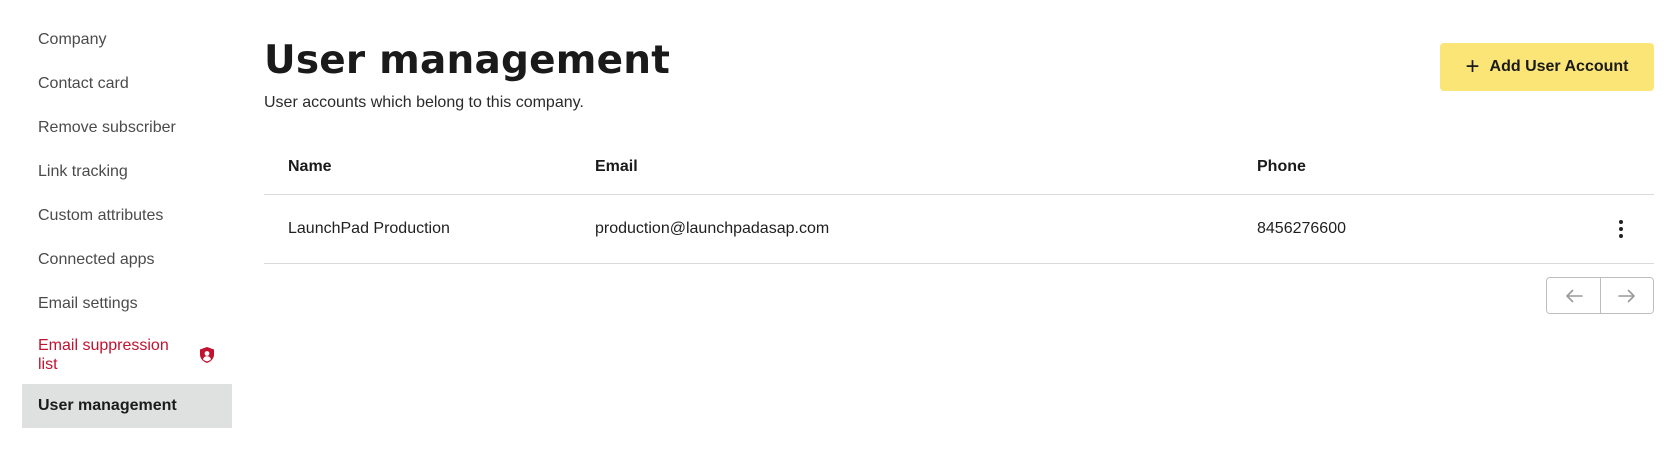 The height and width of the screenshot is (457, 1675). What do you see at coordinates (207, 355) in the screenshot?
I see `shield-person-icon` at bounding box center [207, 355].